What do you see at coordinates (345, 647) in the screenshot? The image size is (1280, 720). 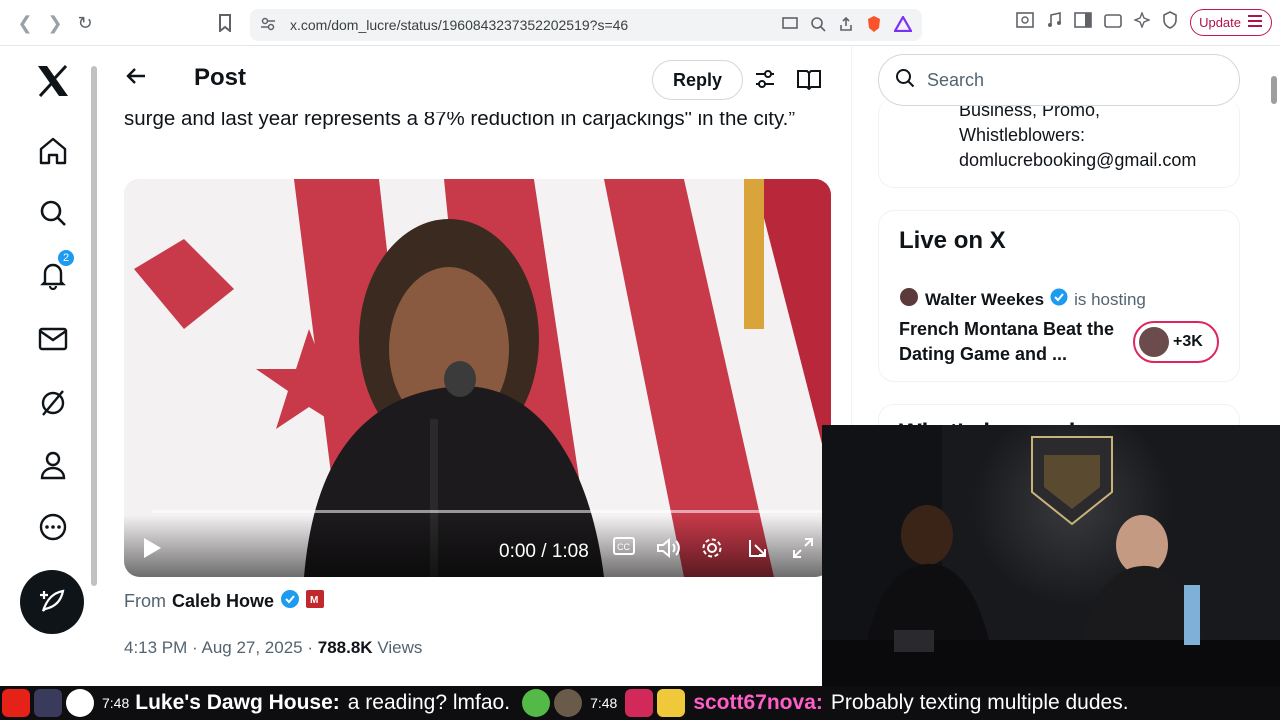 I see `views-count: 788.8K` at bounding box center [345, 647].